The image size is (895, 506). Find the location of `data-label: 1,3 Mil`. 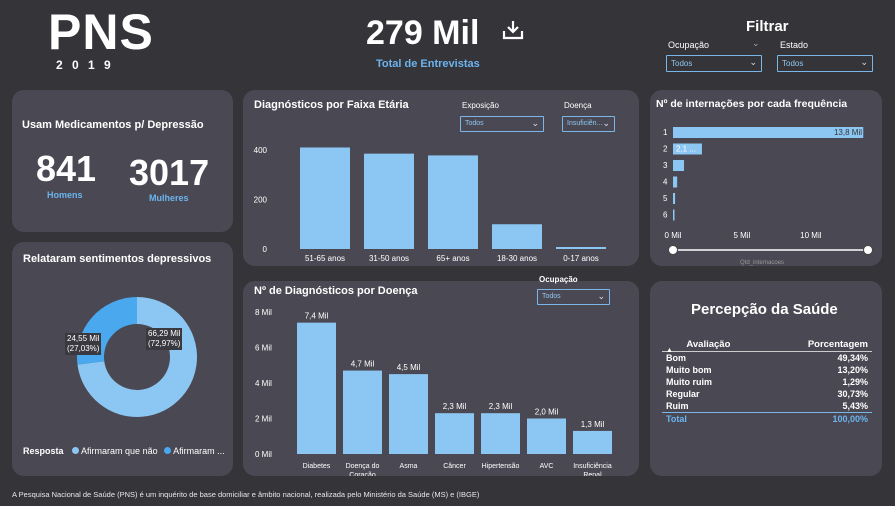

data-label: 1,3 Mil is located at coordinates (593, 424).